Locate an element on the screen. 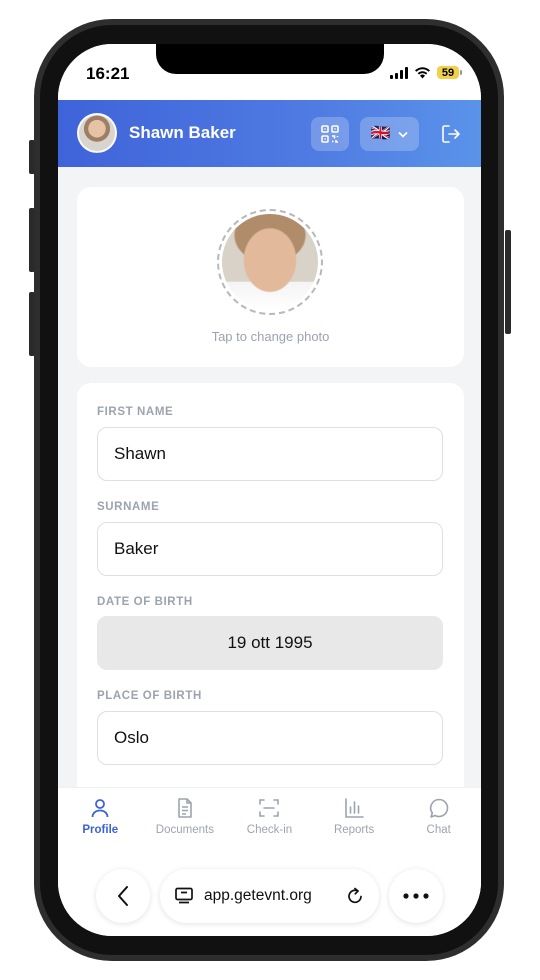 The height and width of the screenshot is (980, 540). profile-photo-image is located at coordinates (270, 262).